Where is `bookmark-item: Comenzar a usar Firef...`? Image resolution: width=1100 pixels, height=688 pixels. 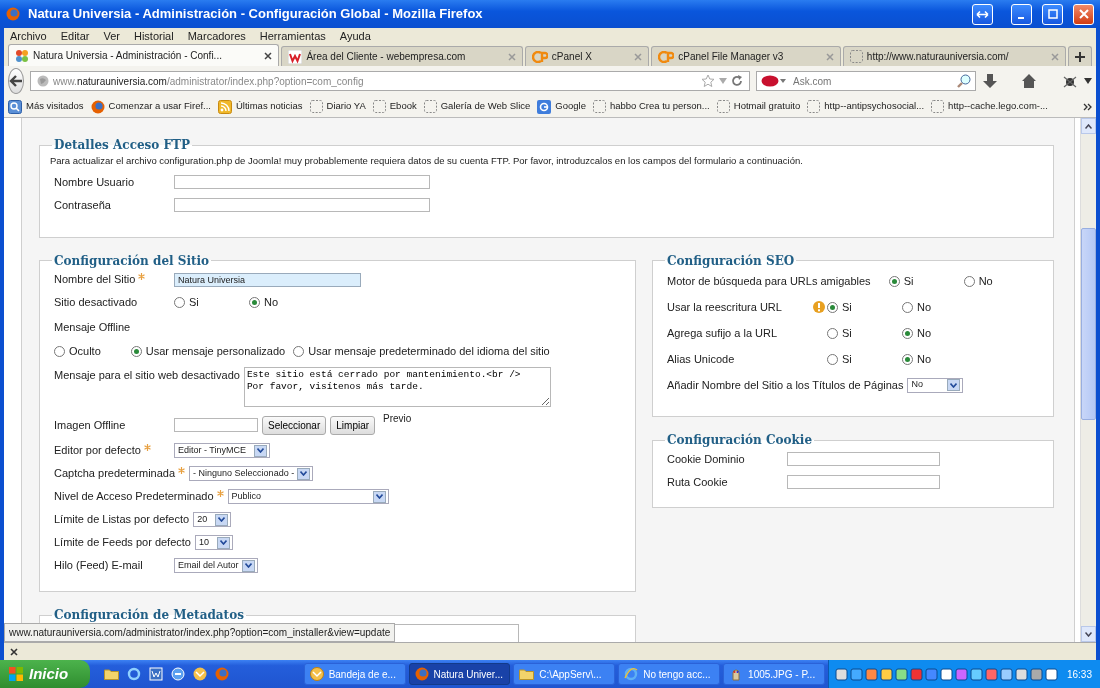 bookmark-item: Comenzar a usar Firef... is located at coordinates (150, 106).